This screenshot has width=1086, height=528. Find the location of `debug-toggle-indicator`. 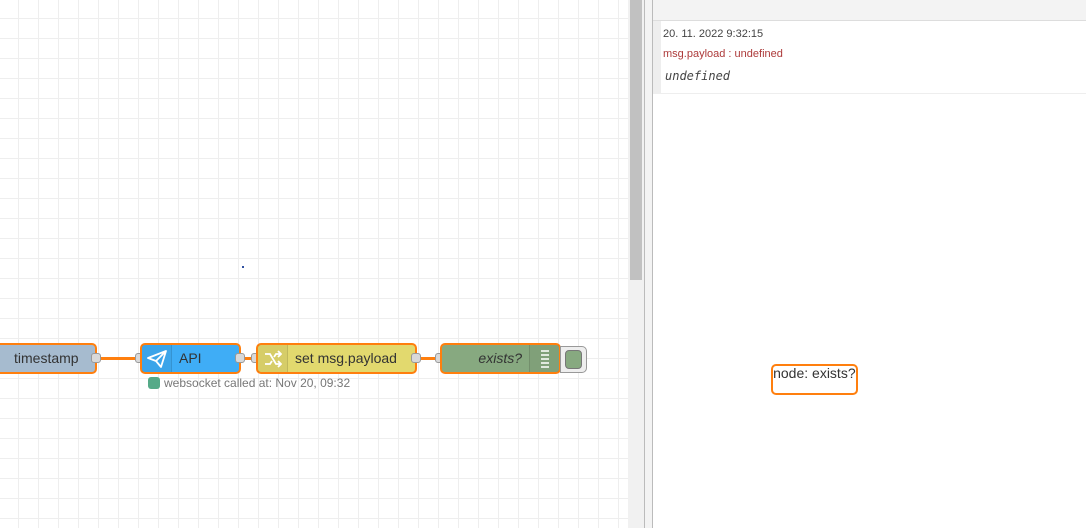

debug-toggle-indicator is located at coordinates (573, 359).